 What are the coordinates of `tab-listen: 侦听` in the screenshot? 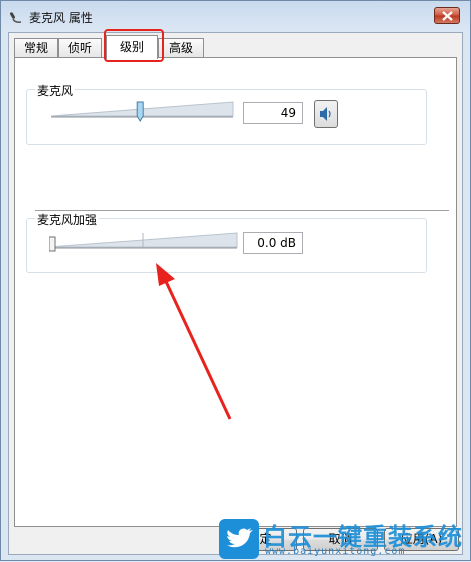 It's located at (80, 47).